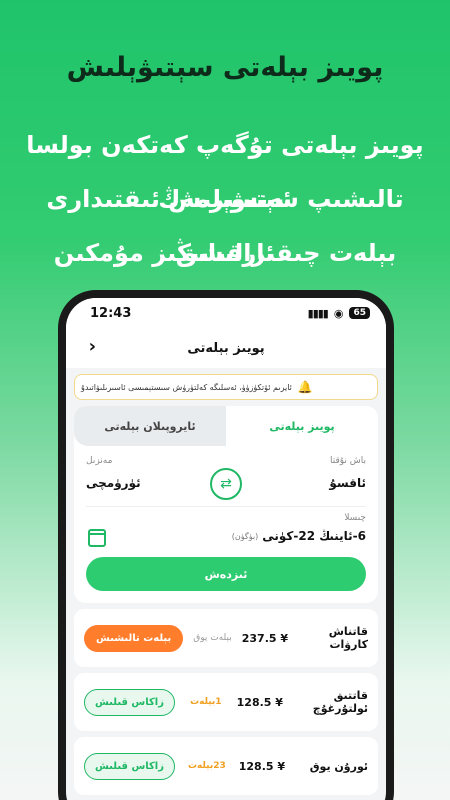  I want to click on date-value: 6-ئاينىڭ 22-كۈنى, so click(314, 536).